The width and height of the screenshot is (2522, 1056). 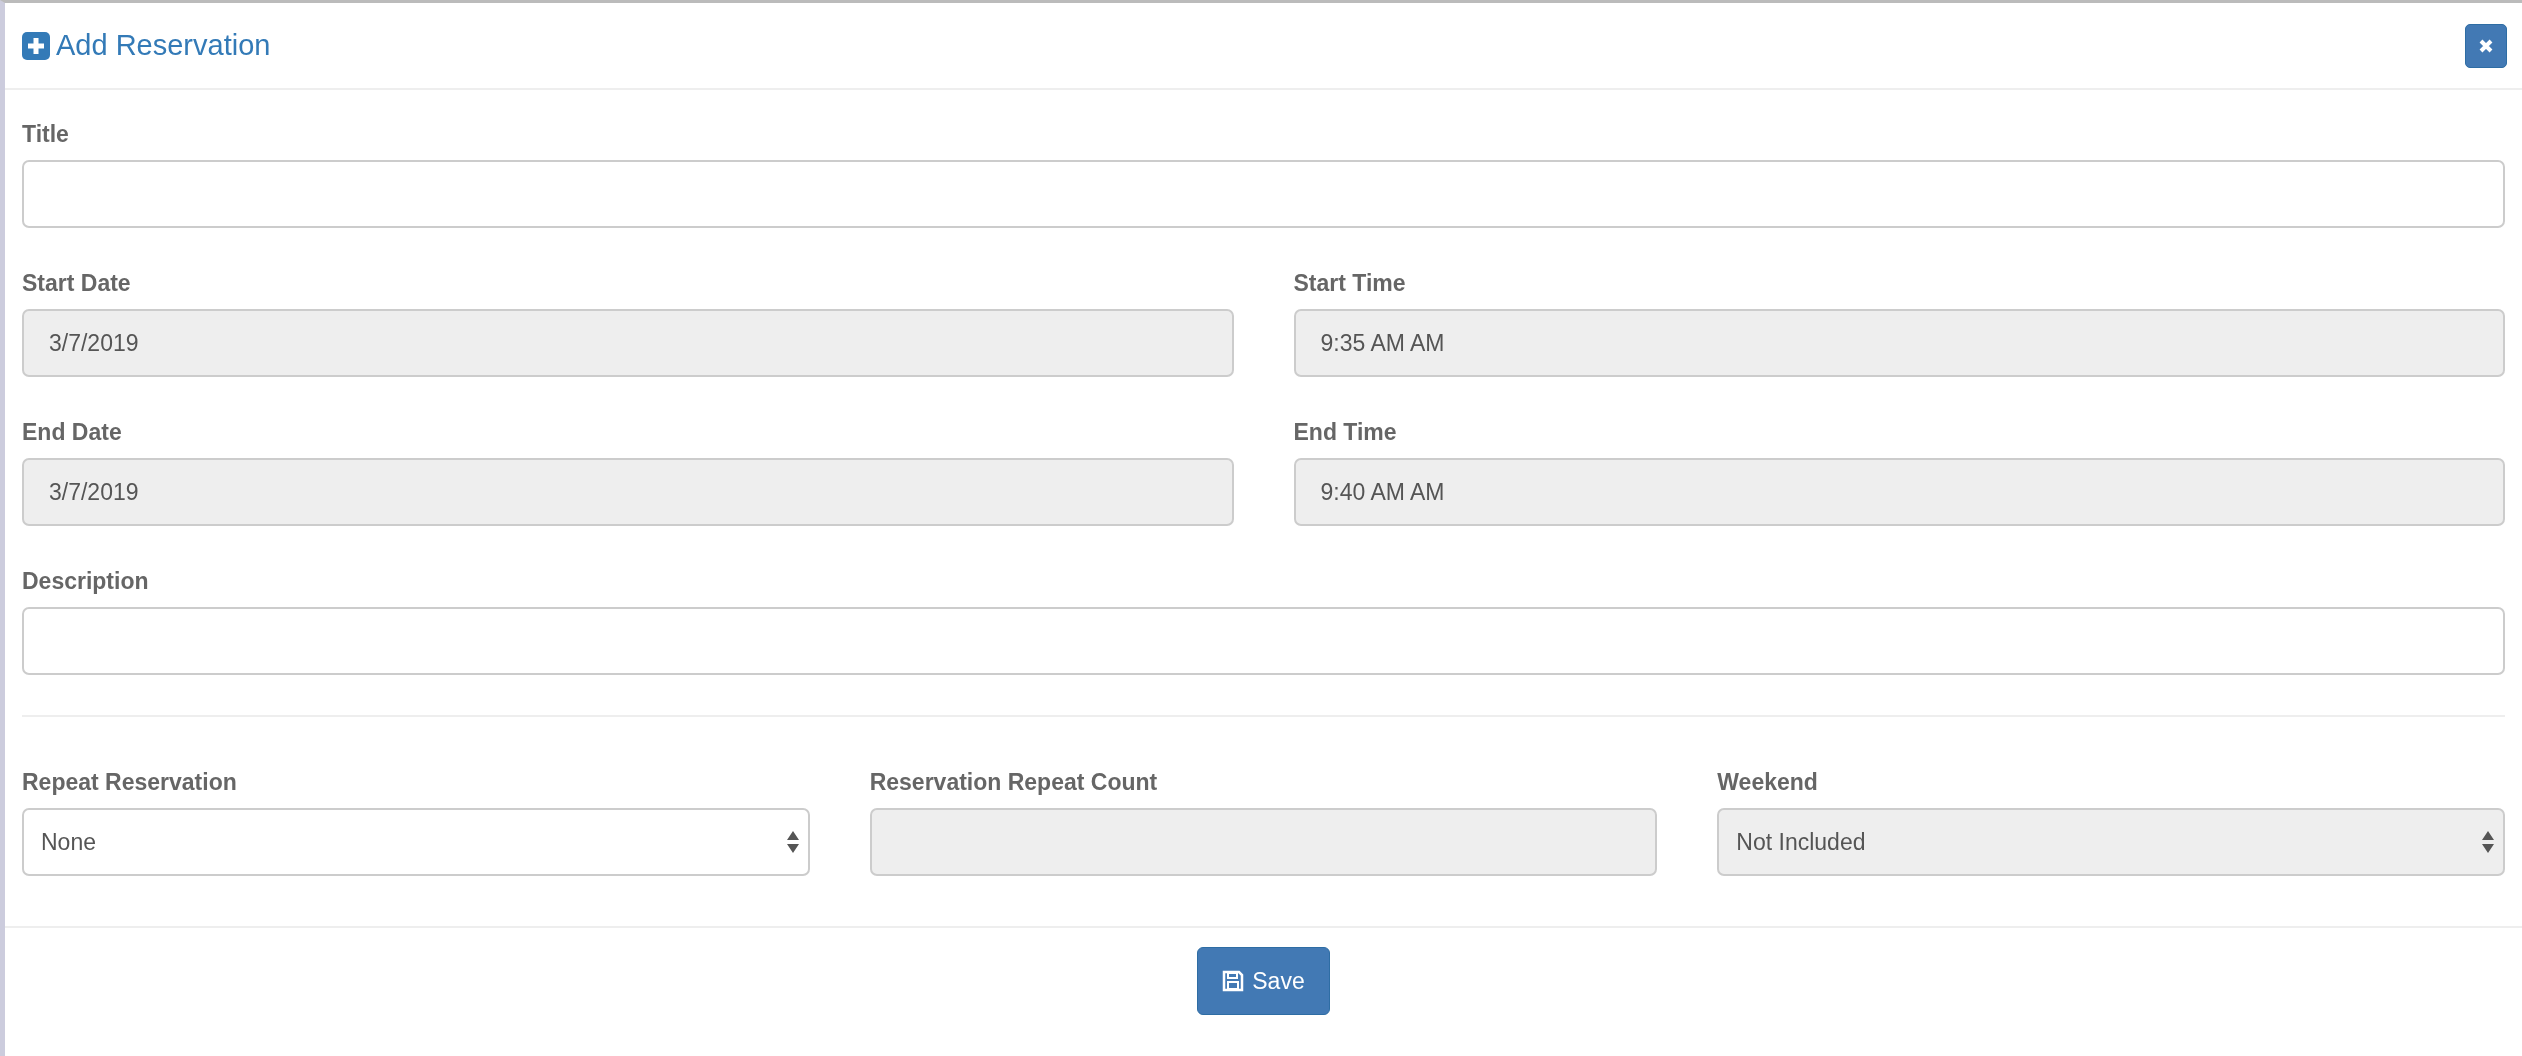 I want to click on field-label: Title, so click(x=46, y=134).